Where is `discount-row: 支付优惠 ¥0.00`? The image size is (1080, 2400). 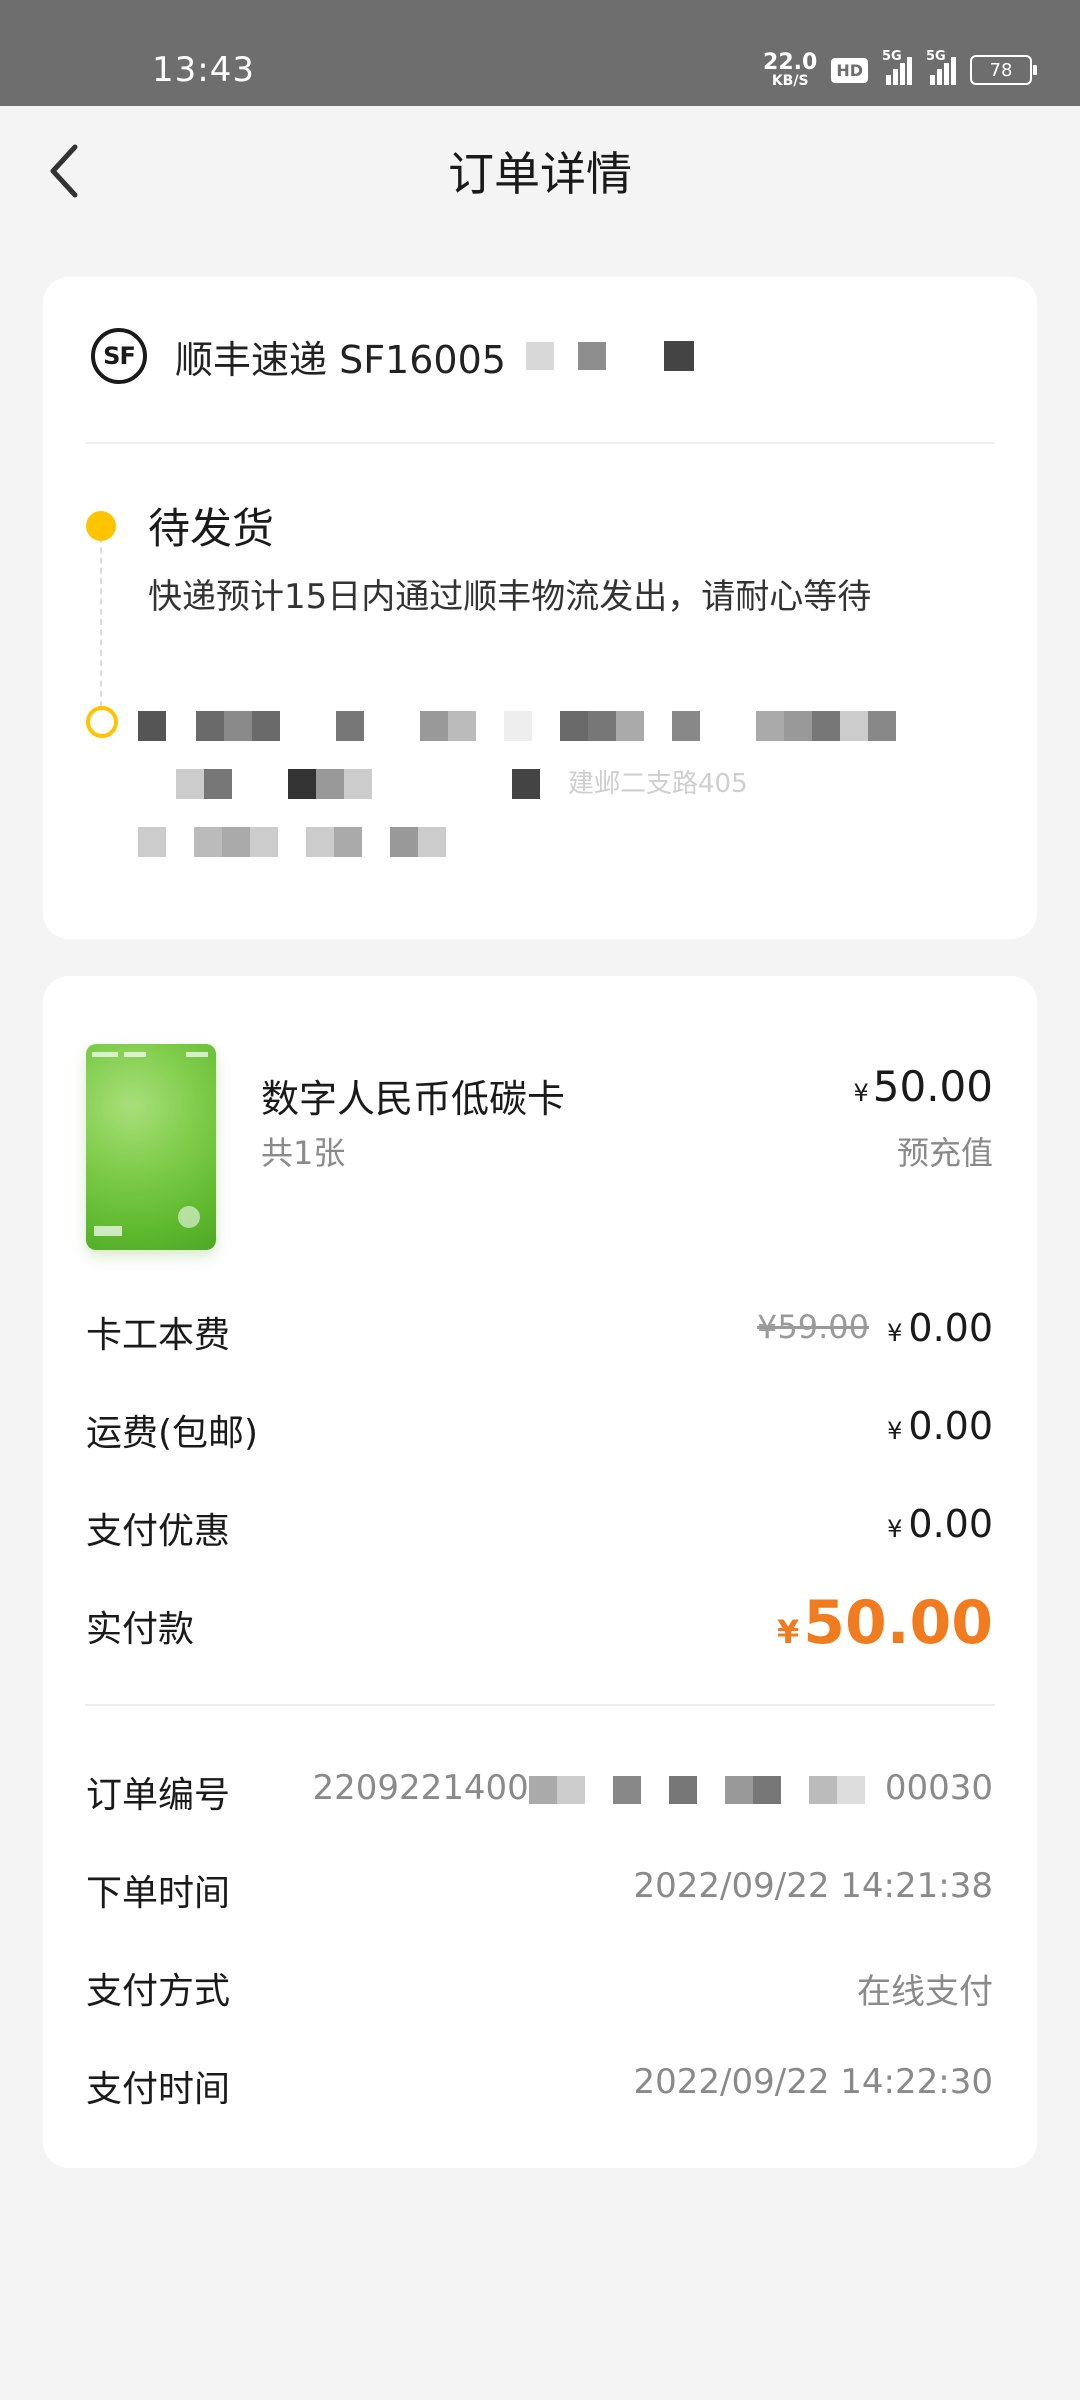
discount-row: 支付优惠 ¥0.00 is located at coordinates (539, 1527).